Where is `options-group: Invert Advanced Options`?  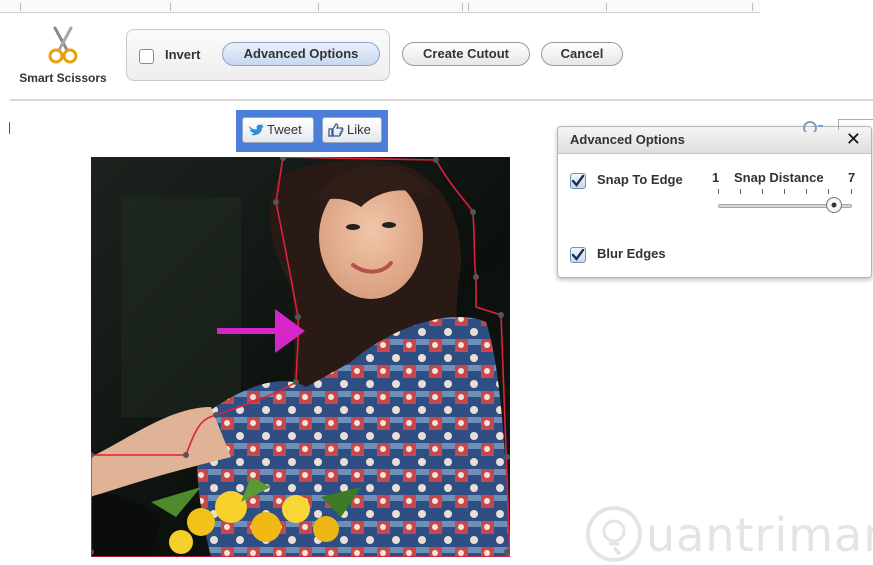 options-group: Invert Advanced Options is located at coordinates (258, 55).